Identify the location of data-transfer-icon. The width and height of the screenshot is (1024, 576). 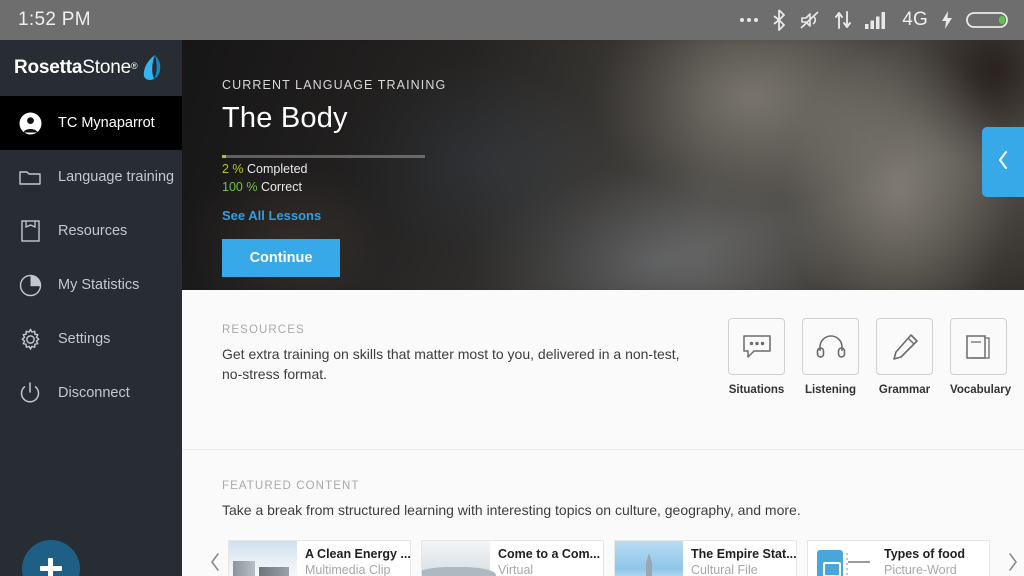
(843, 20).